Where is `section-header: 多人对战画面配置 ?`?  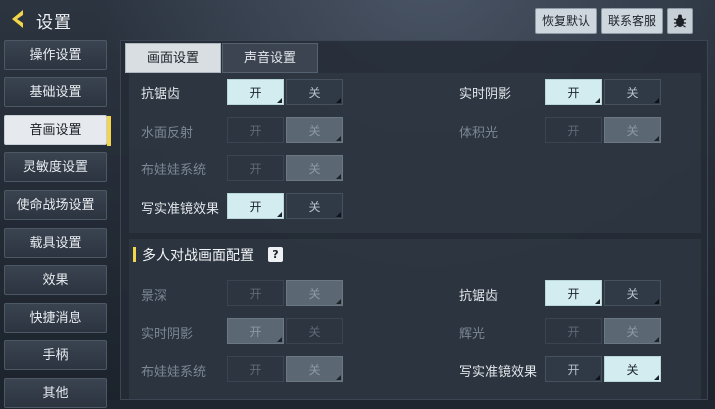 section-header: 多人对战画面配置 ? is located at coordinates (415, 254).